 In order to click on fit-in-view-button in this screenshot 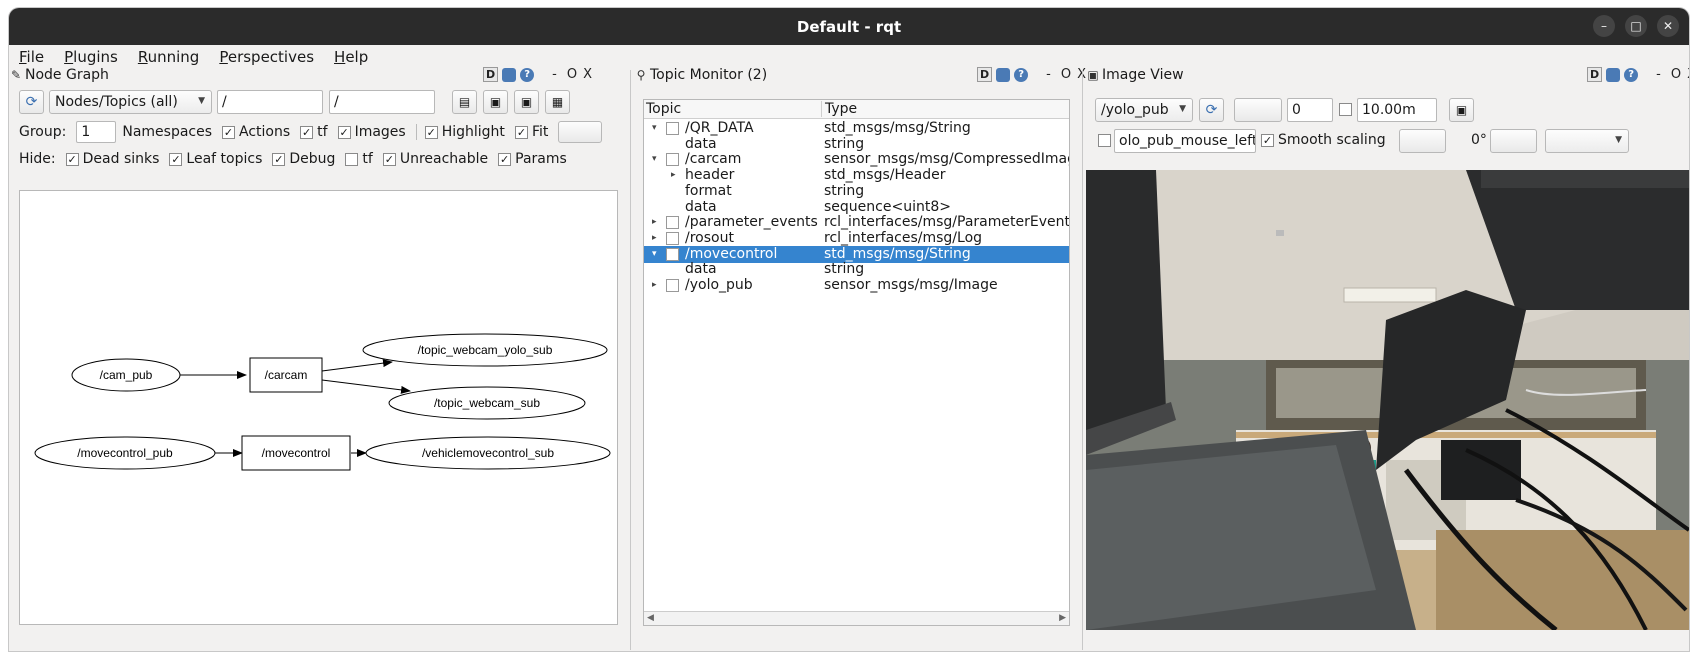, I will do `click(580, 132)`.